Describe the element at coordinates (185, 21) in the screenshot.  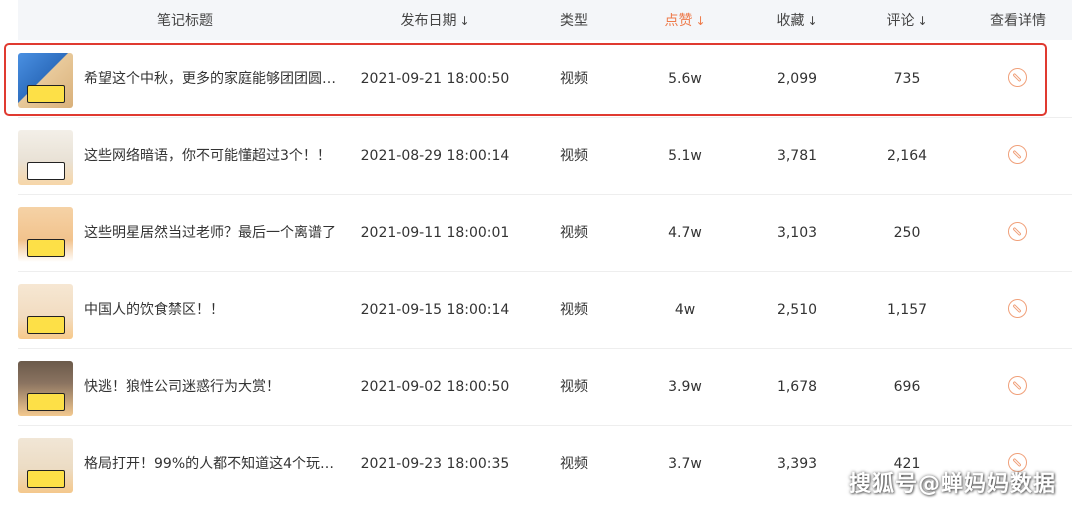
I see `column-header-title: 笔记标题` at that location.